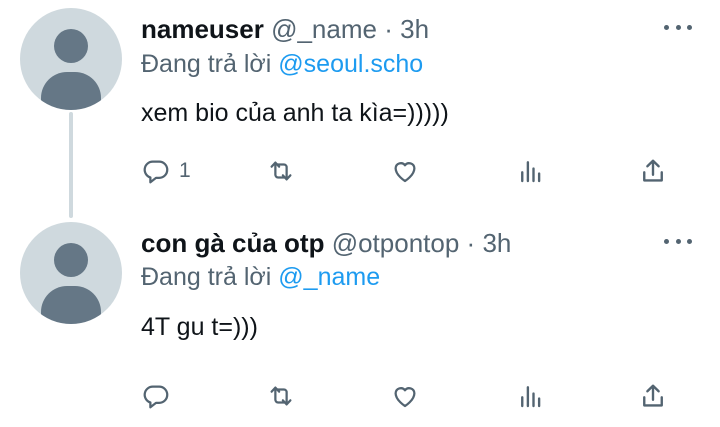 Image resolution: width=720 pixels, height=427 pixels. Describe the element at coordinates (295, 113) in the screenshot. I see `tweet-text: xem bio của anh ta kìa=)))))` at that location.